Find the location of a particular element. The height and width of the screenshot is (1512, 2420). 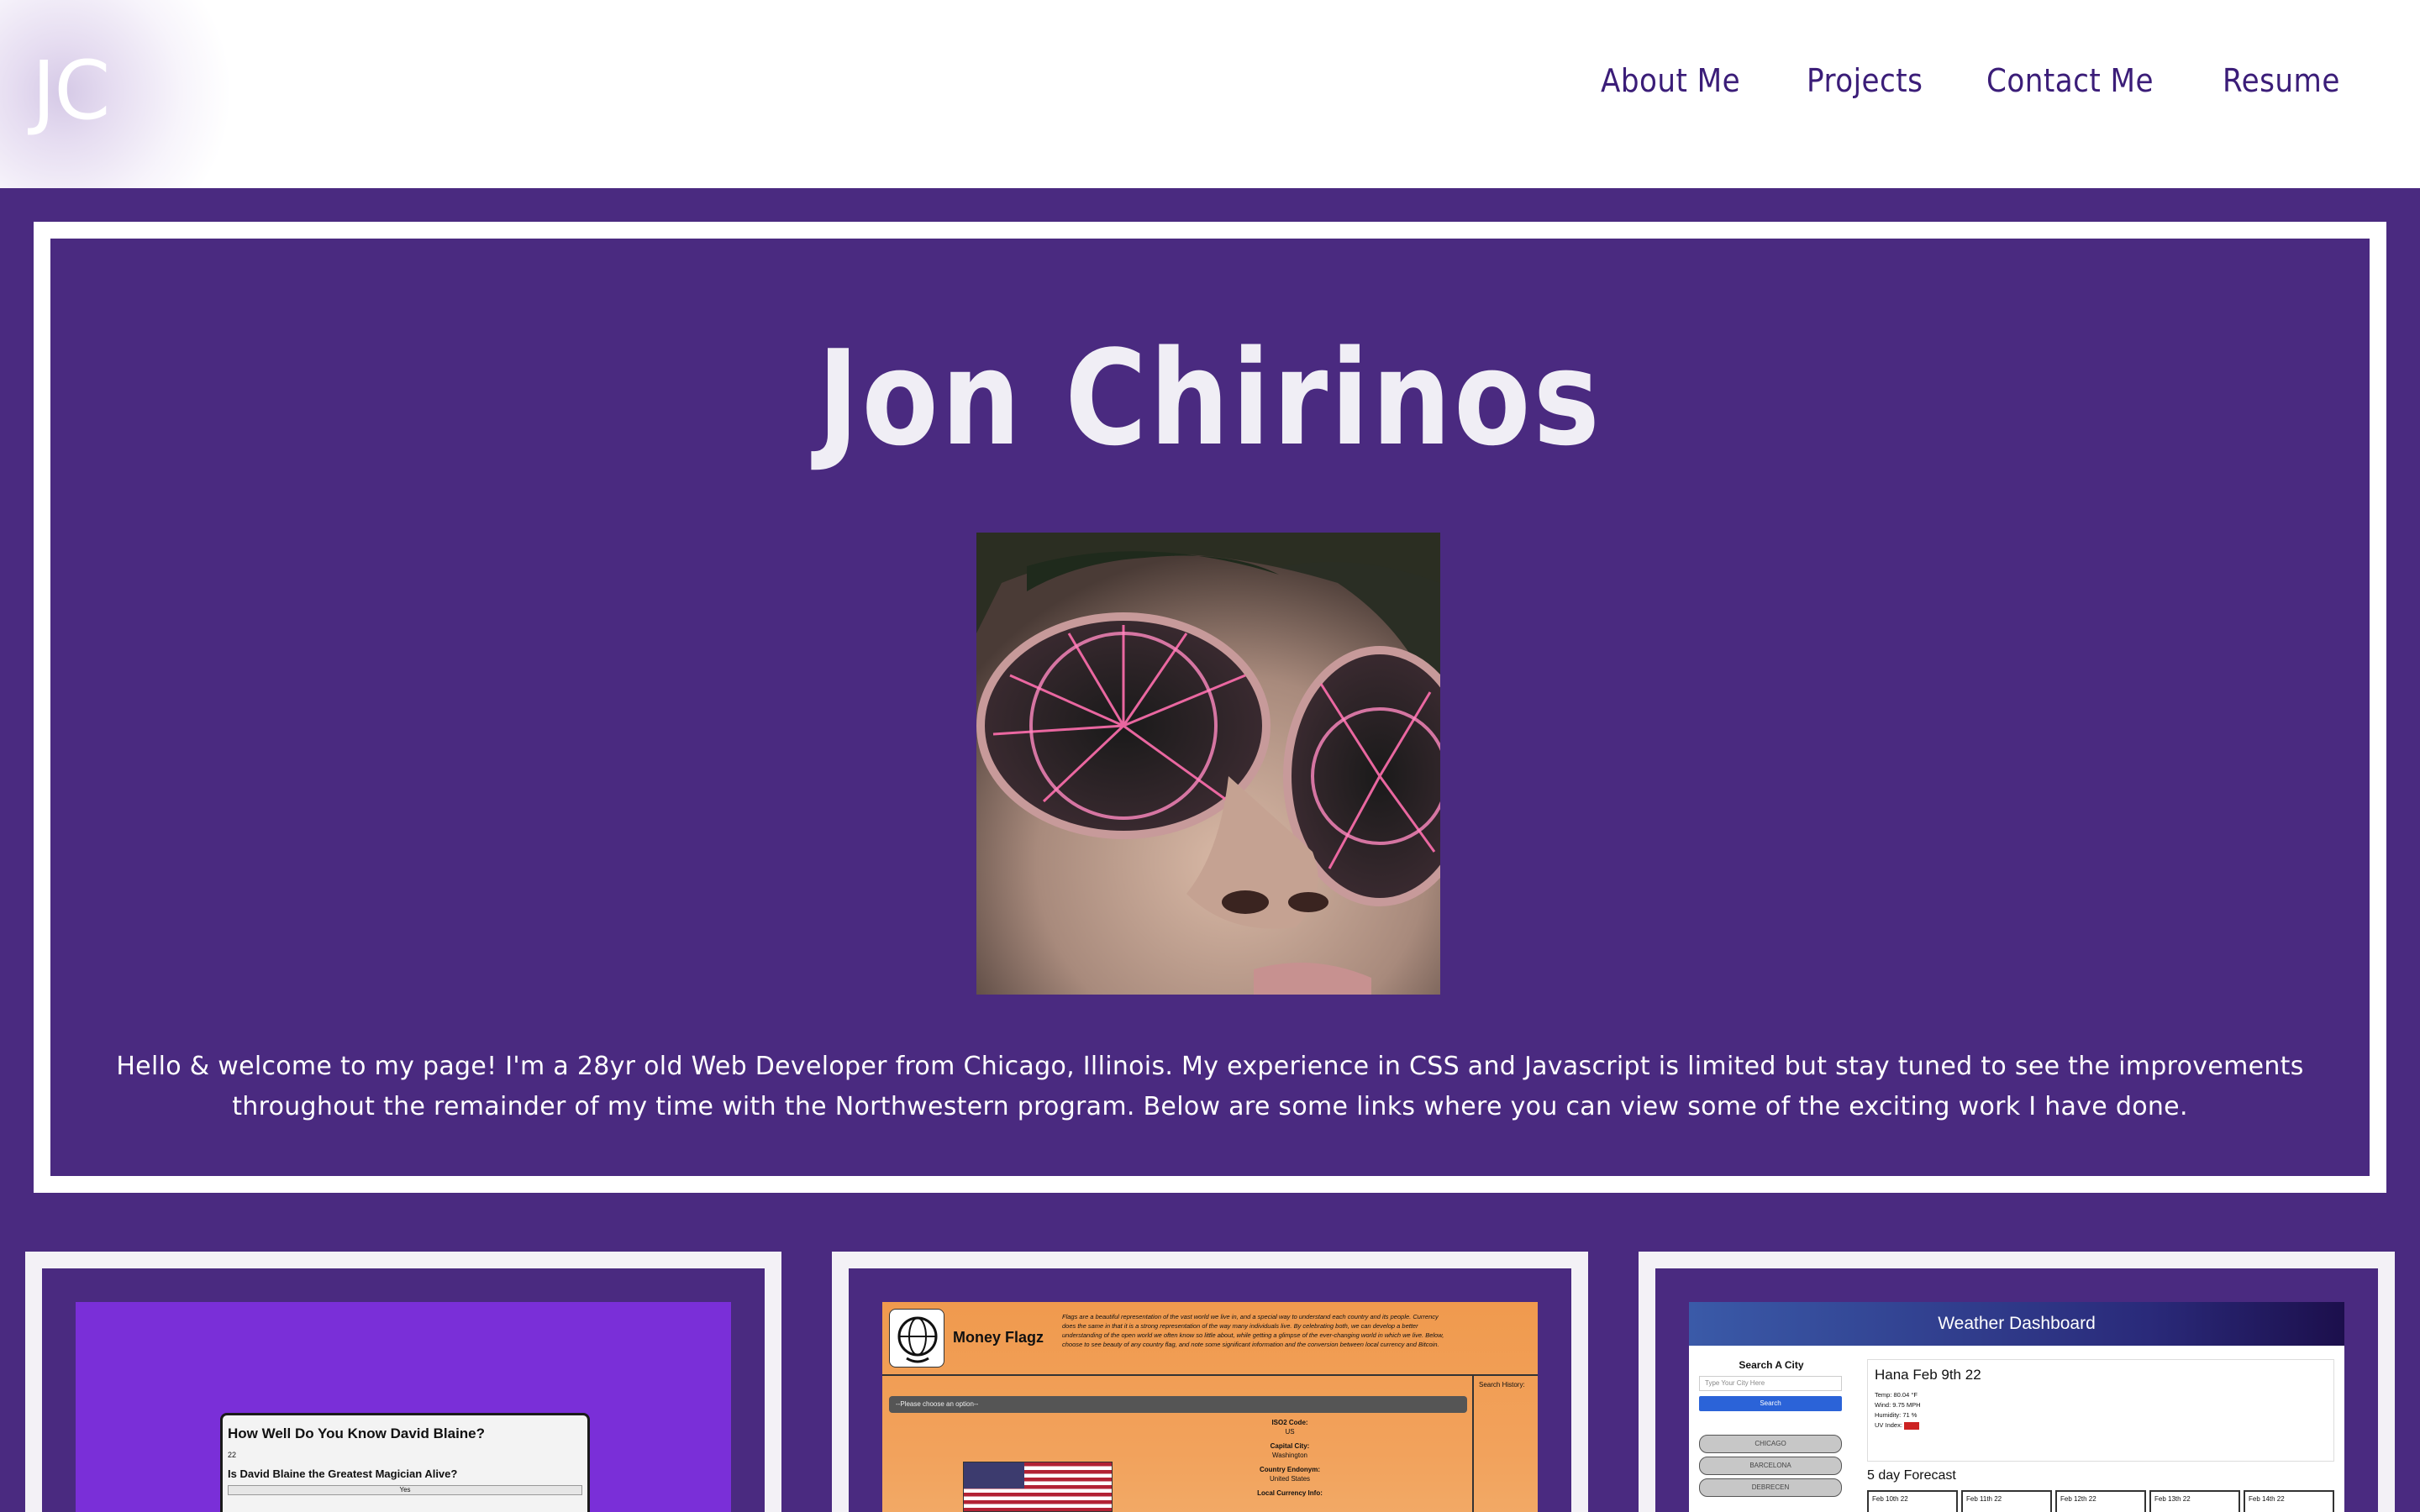

iso-label: ISO2 Code: is located at coordinates (1289, 1422).